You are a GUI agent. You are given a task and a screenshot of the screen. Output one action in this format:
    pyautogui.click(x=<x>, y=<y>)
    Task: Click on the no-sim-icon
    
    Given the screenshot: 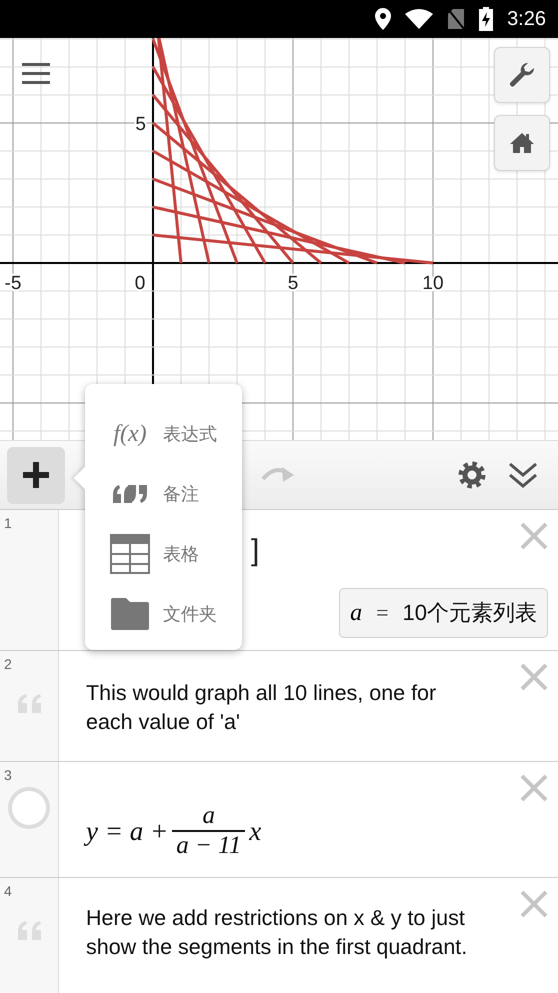 What is the action you would take?
    pyautogui.click(x=456, y=19)
    